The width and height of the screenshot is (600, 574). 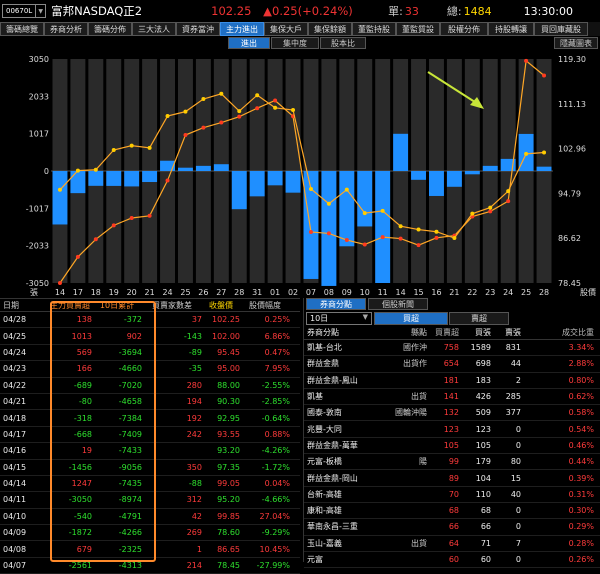 I want to click on broker-net: 132, so click(x=451, y=413).